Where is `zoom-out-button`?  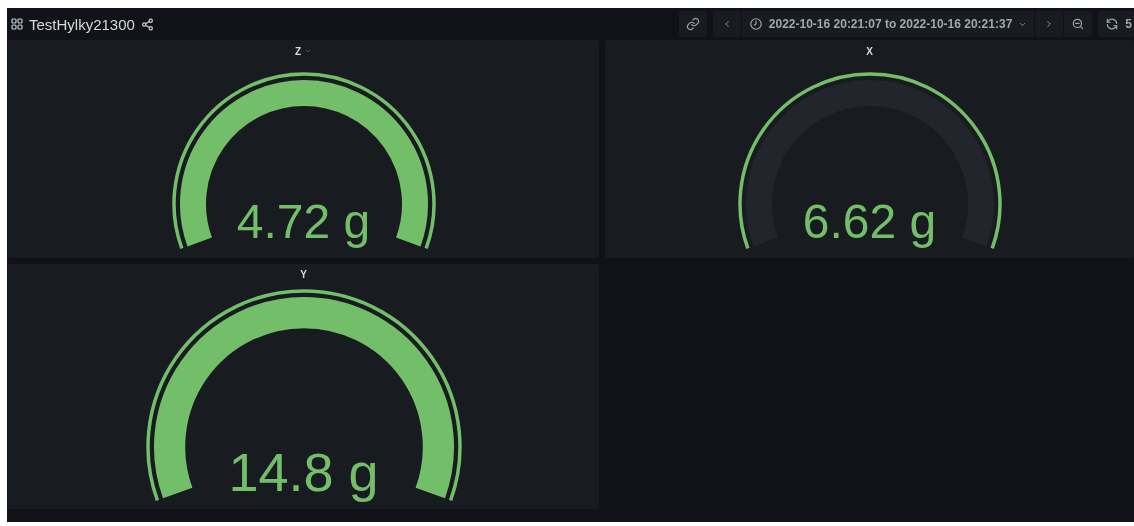
zoom-out-button is located at coordinates (1078, 24).